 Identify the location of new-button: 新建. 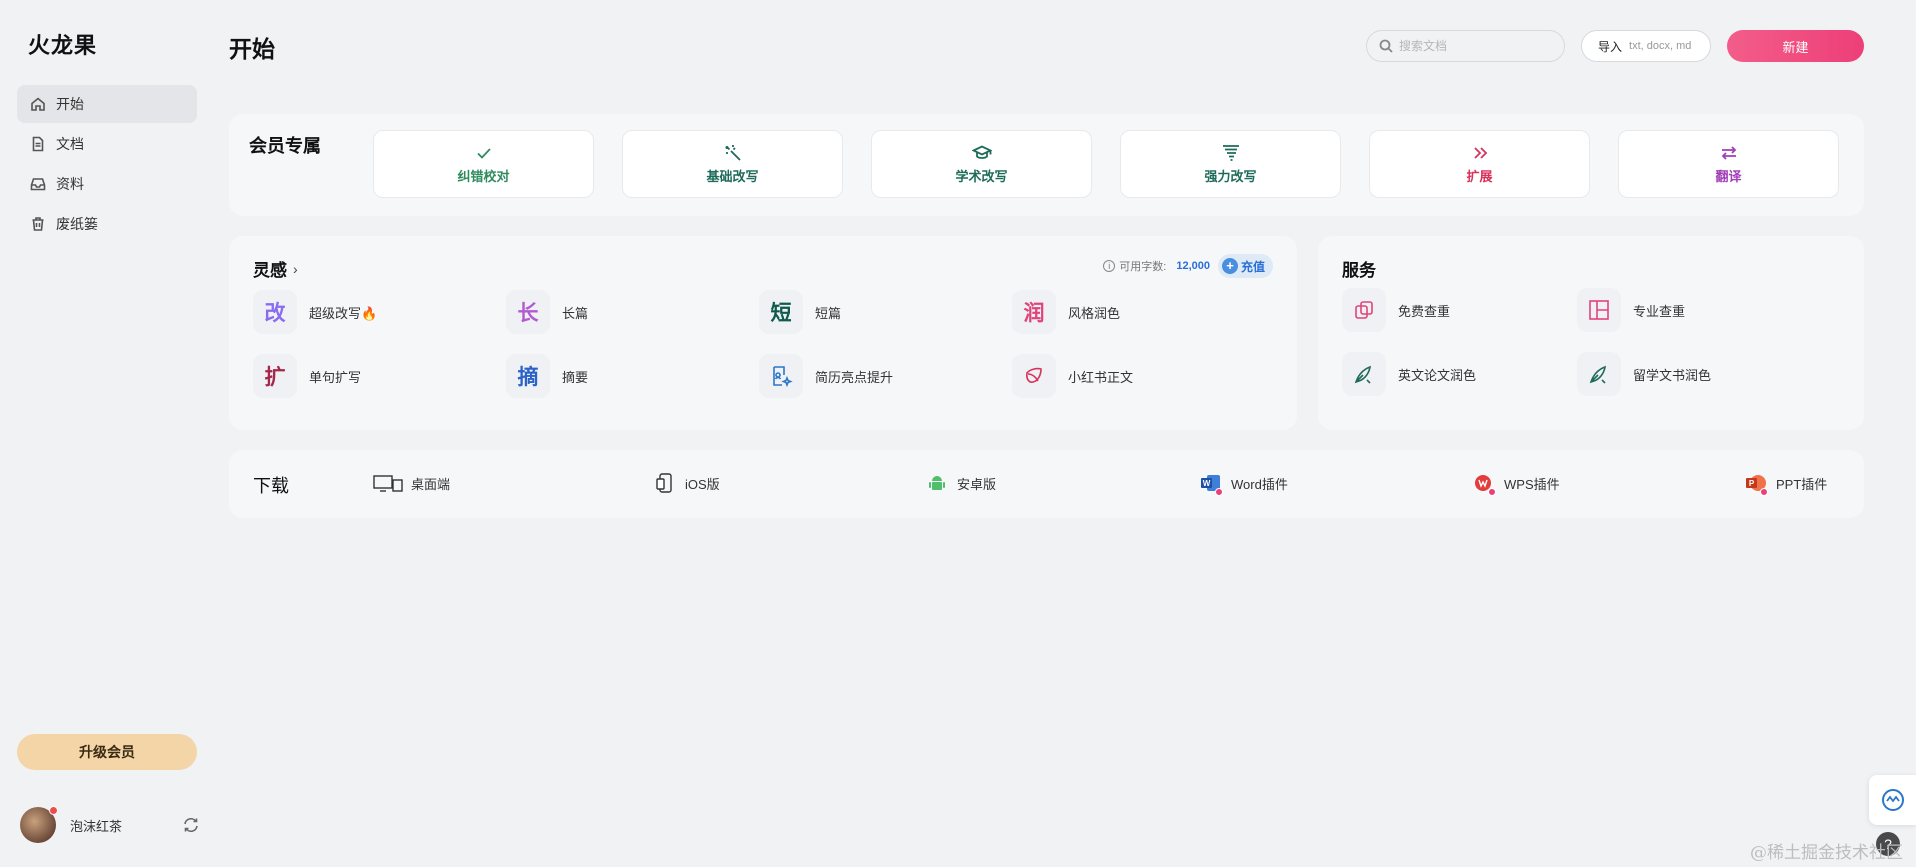
(1795, 46).